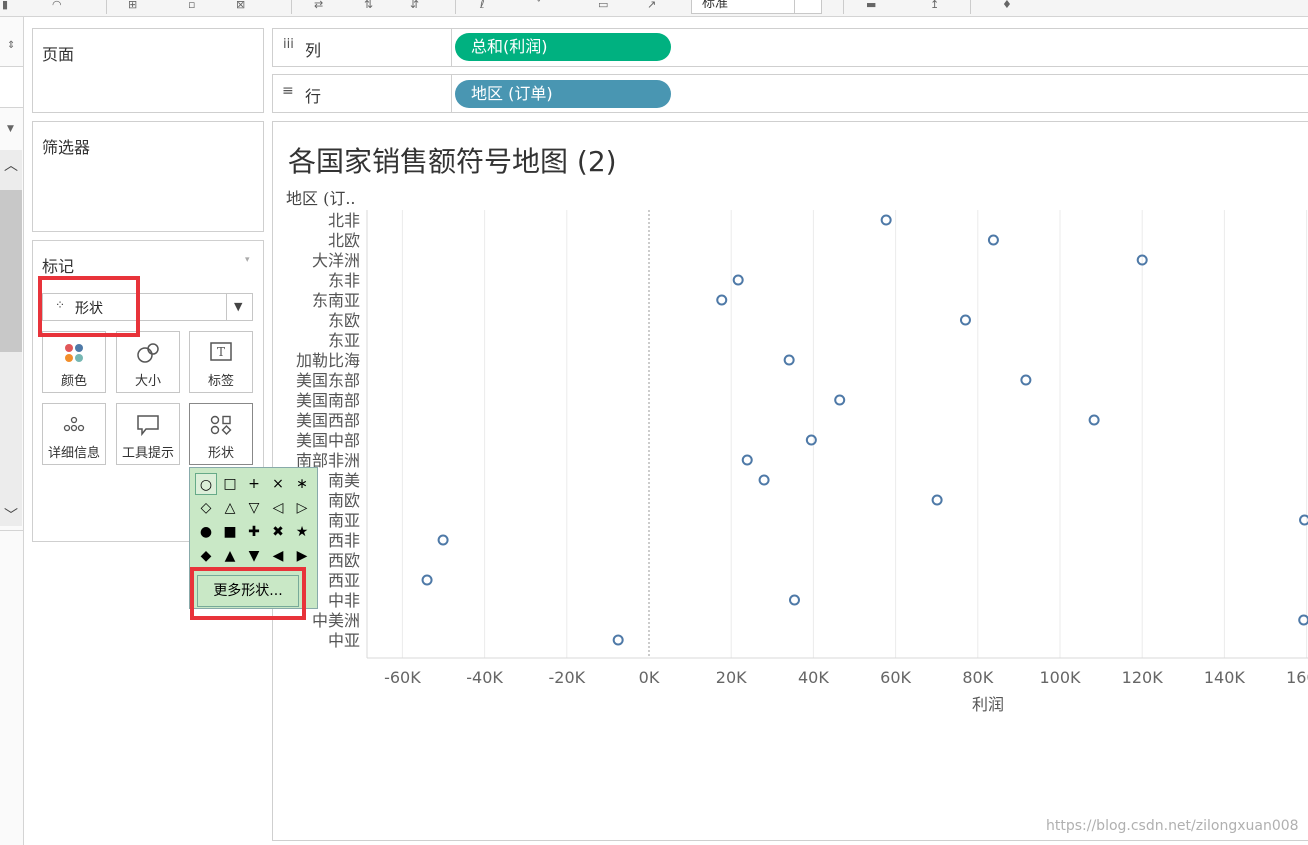  Describe the element at coordinates (336, 260) in the screenshot. I see `category-label: 大洋洲` at that location.